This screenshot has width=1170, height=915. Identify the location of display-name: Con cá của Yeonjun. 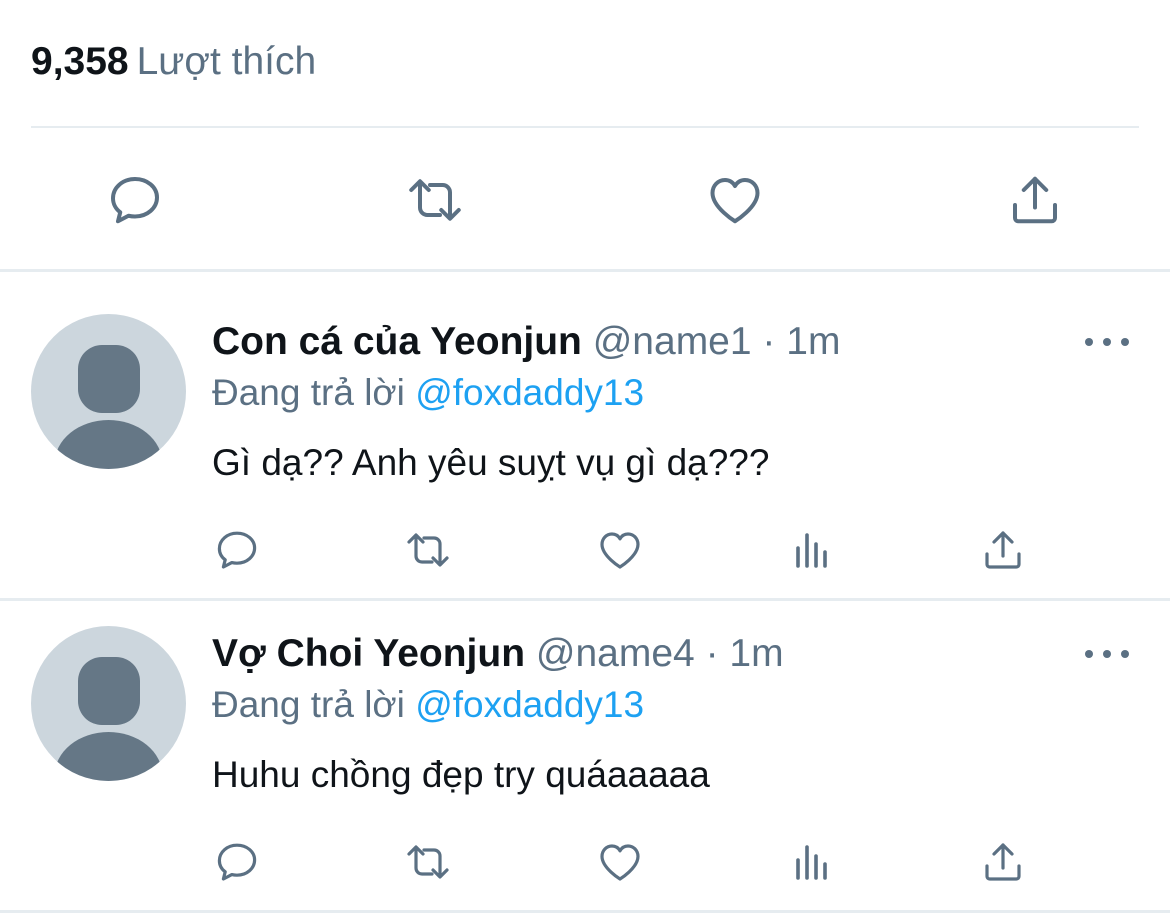
(397, 341).